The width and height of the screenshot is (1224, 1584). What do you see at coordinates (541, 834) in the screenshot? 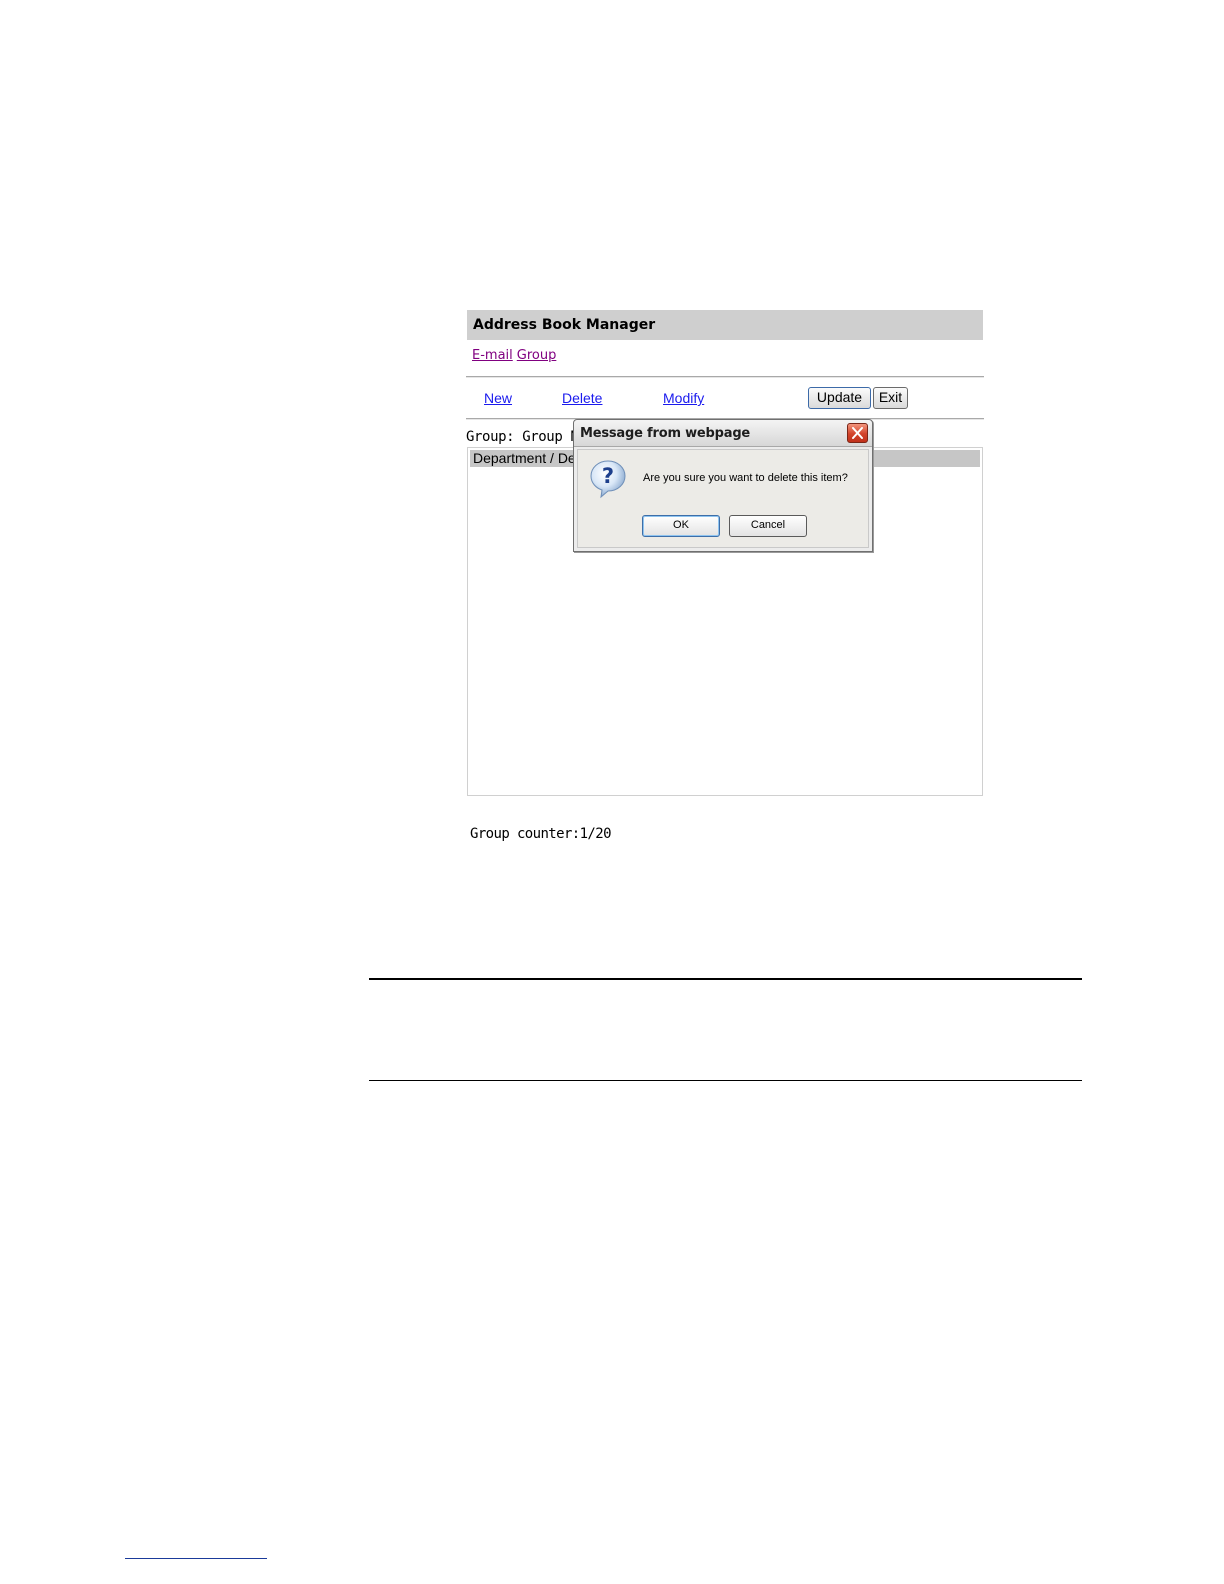
I see `group-counter: Group counter:1/20` at bounding box center [541, 834].